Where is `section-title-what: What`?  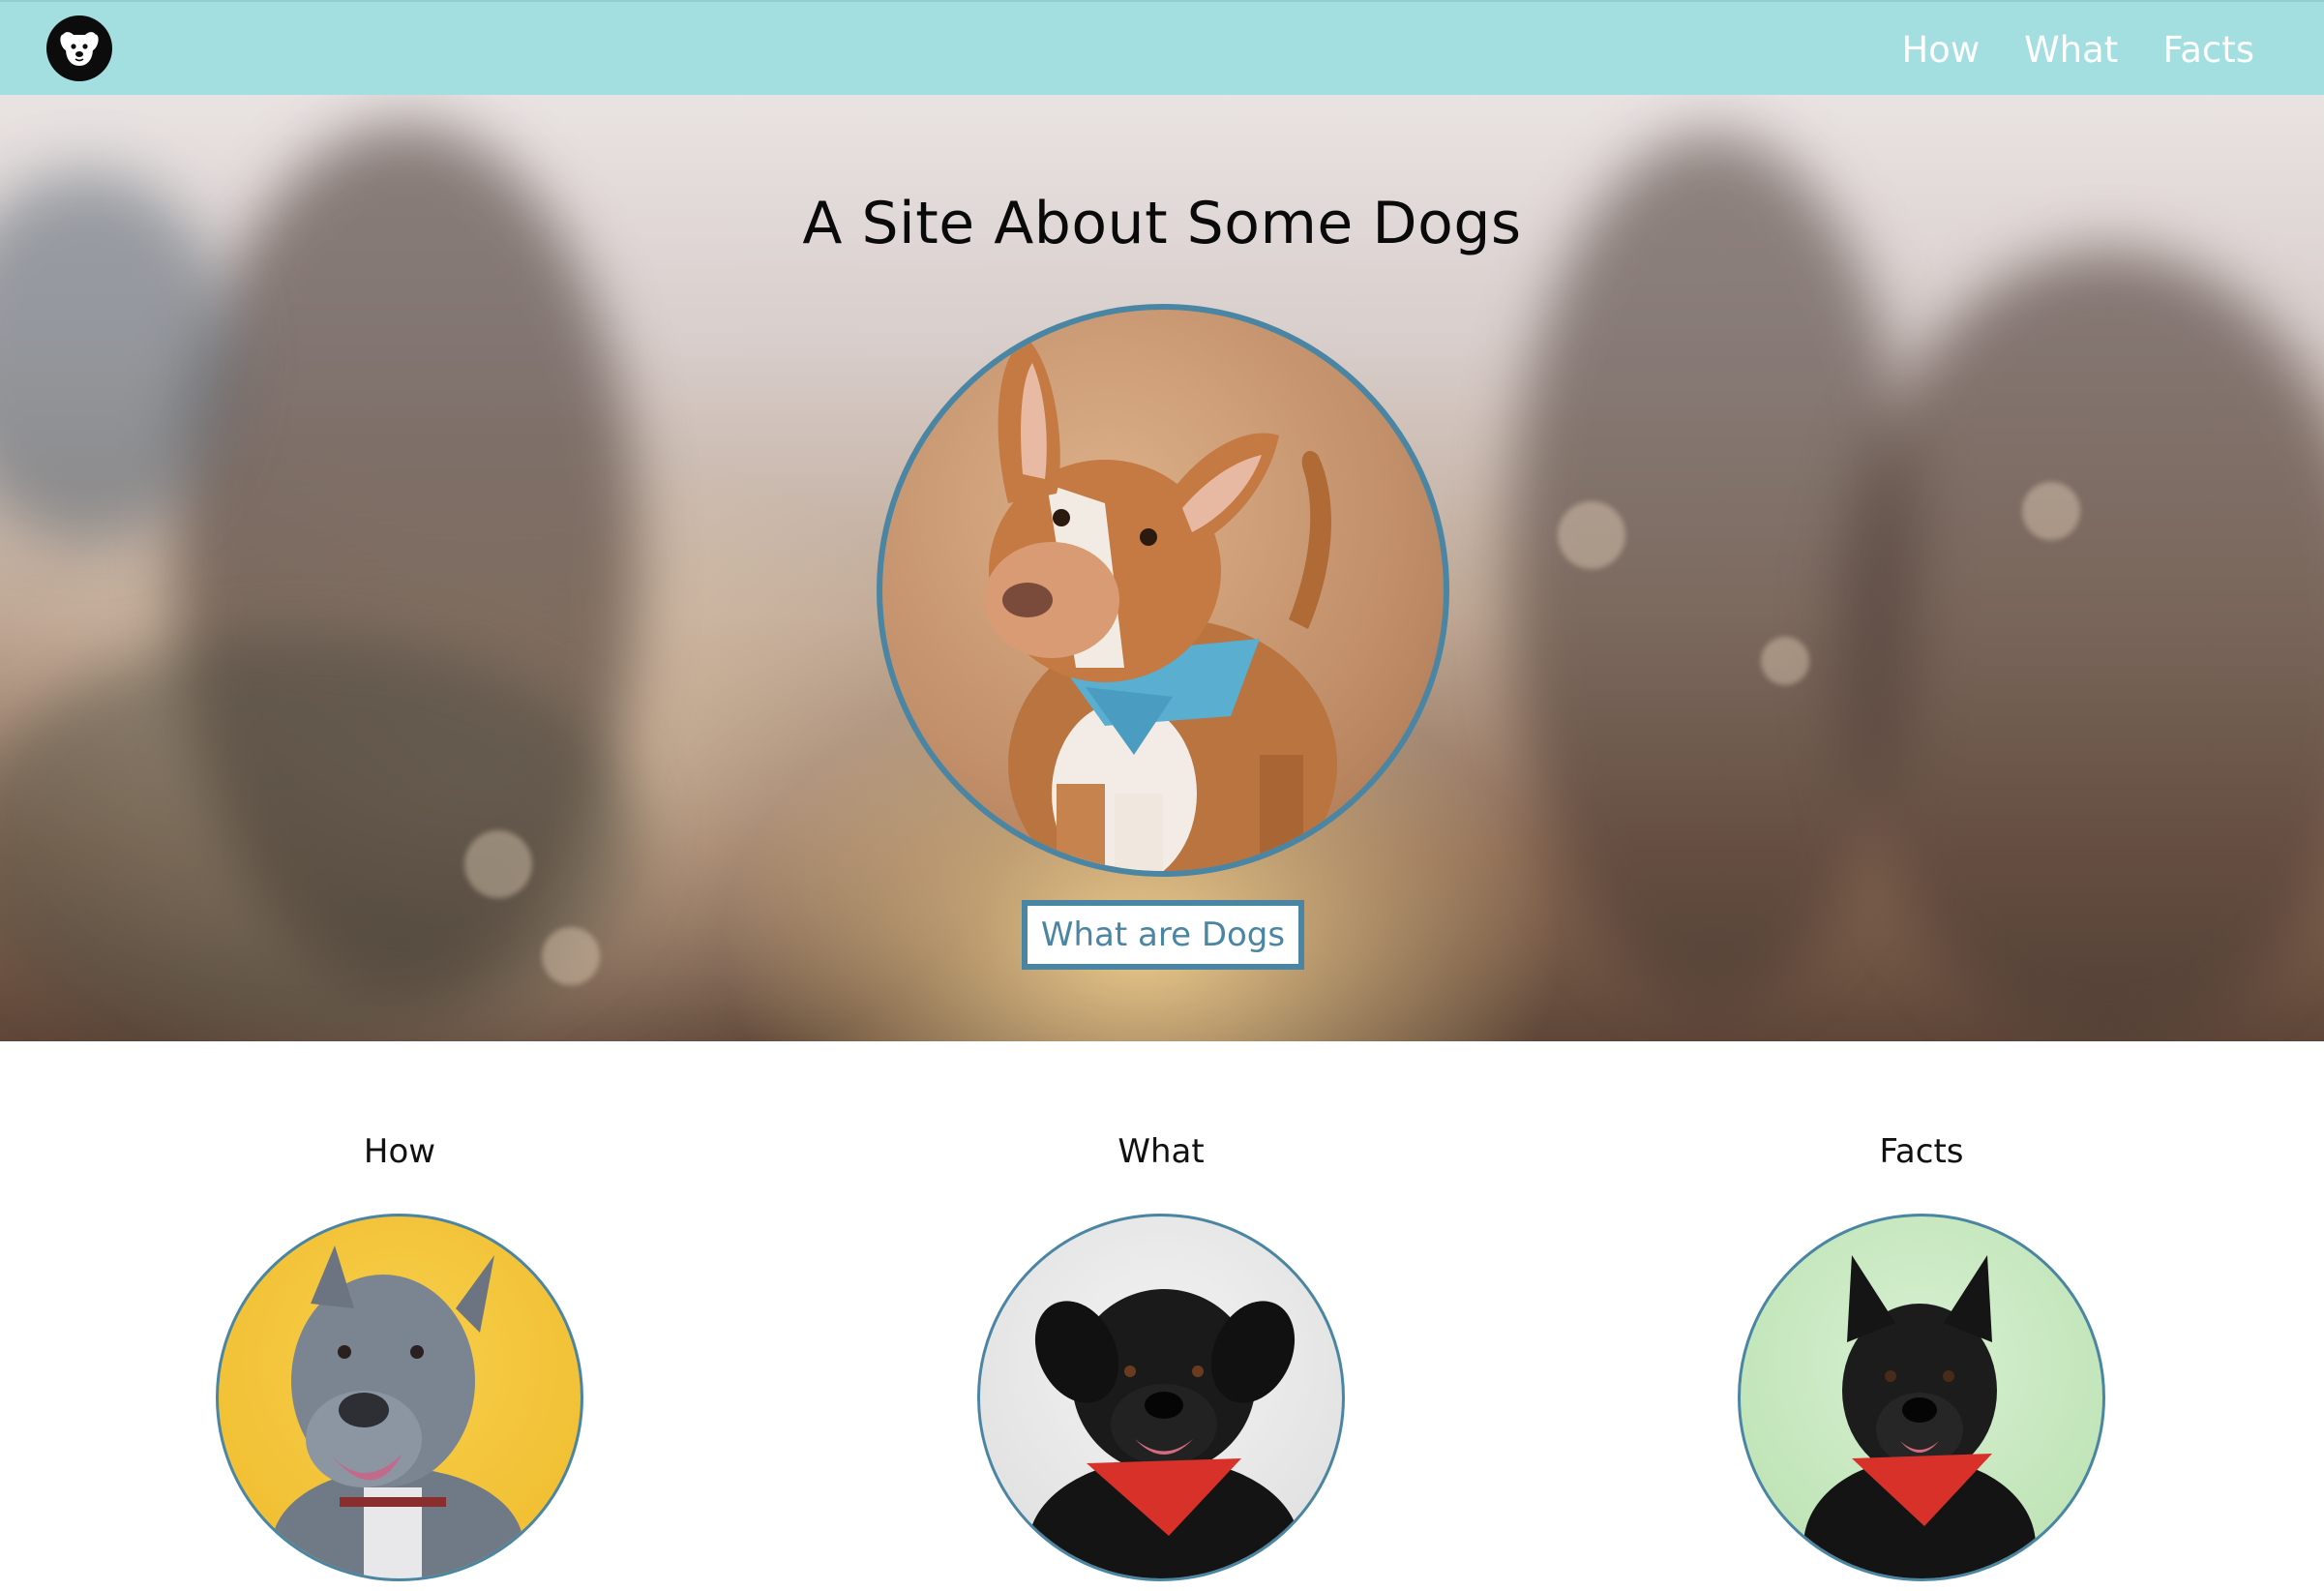 section-title-what: What is located at coordinates (1161, 1152).